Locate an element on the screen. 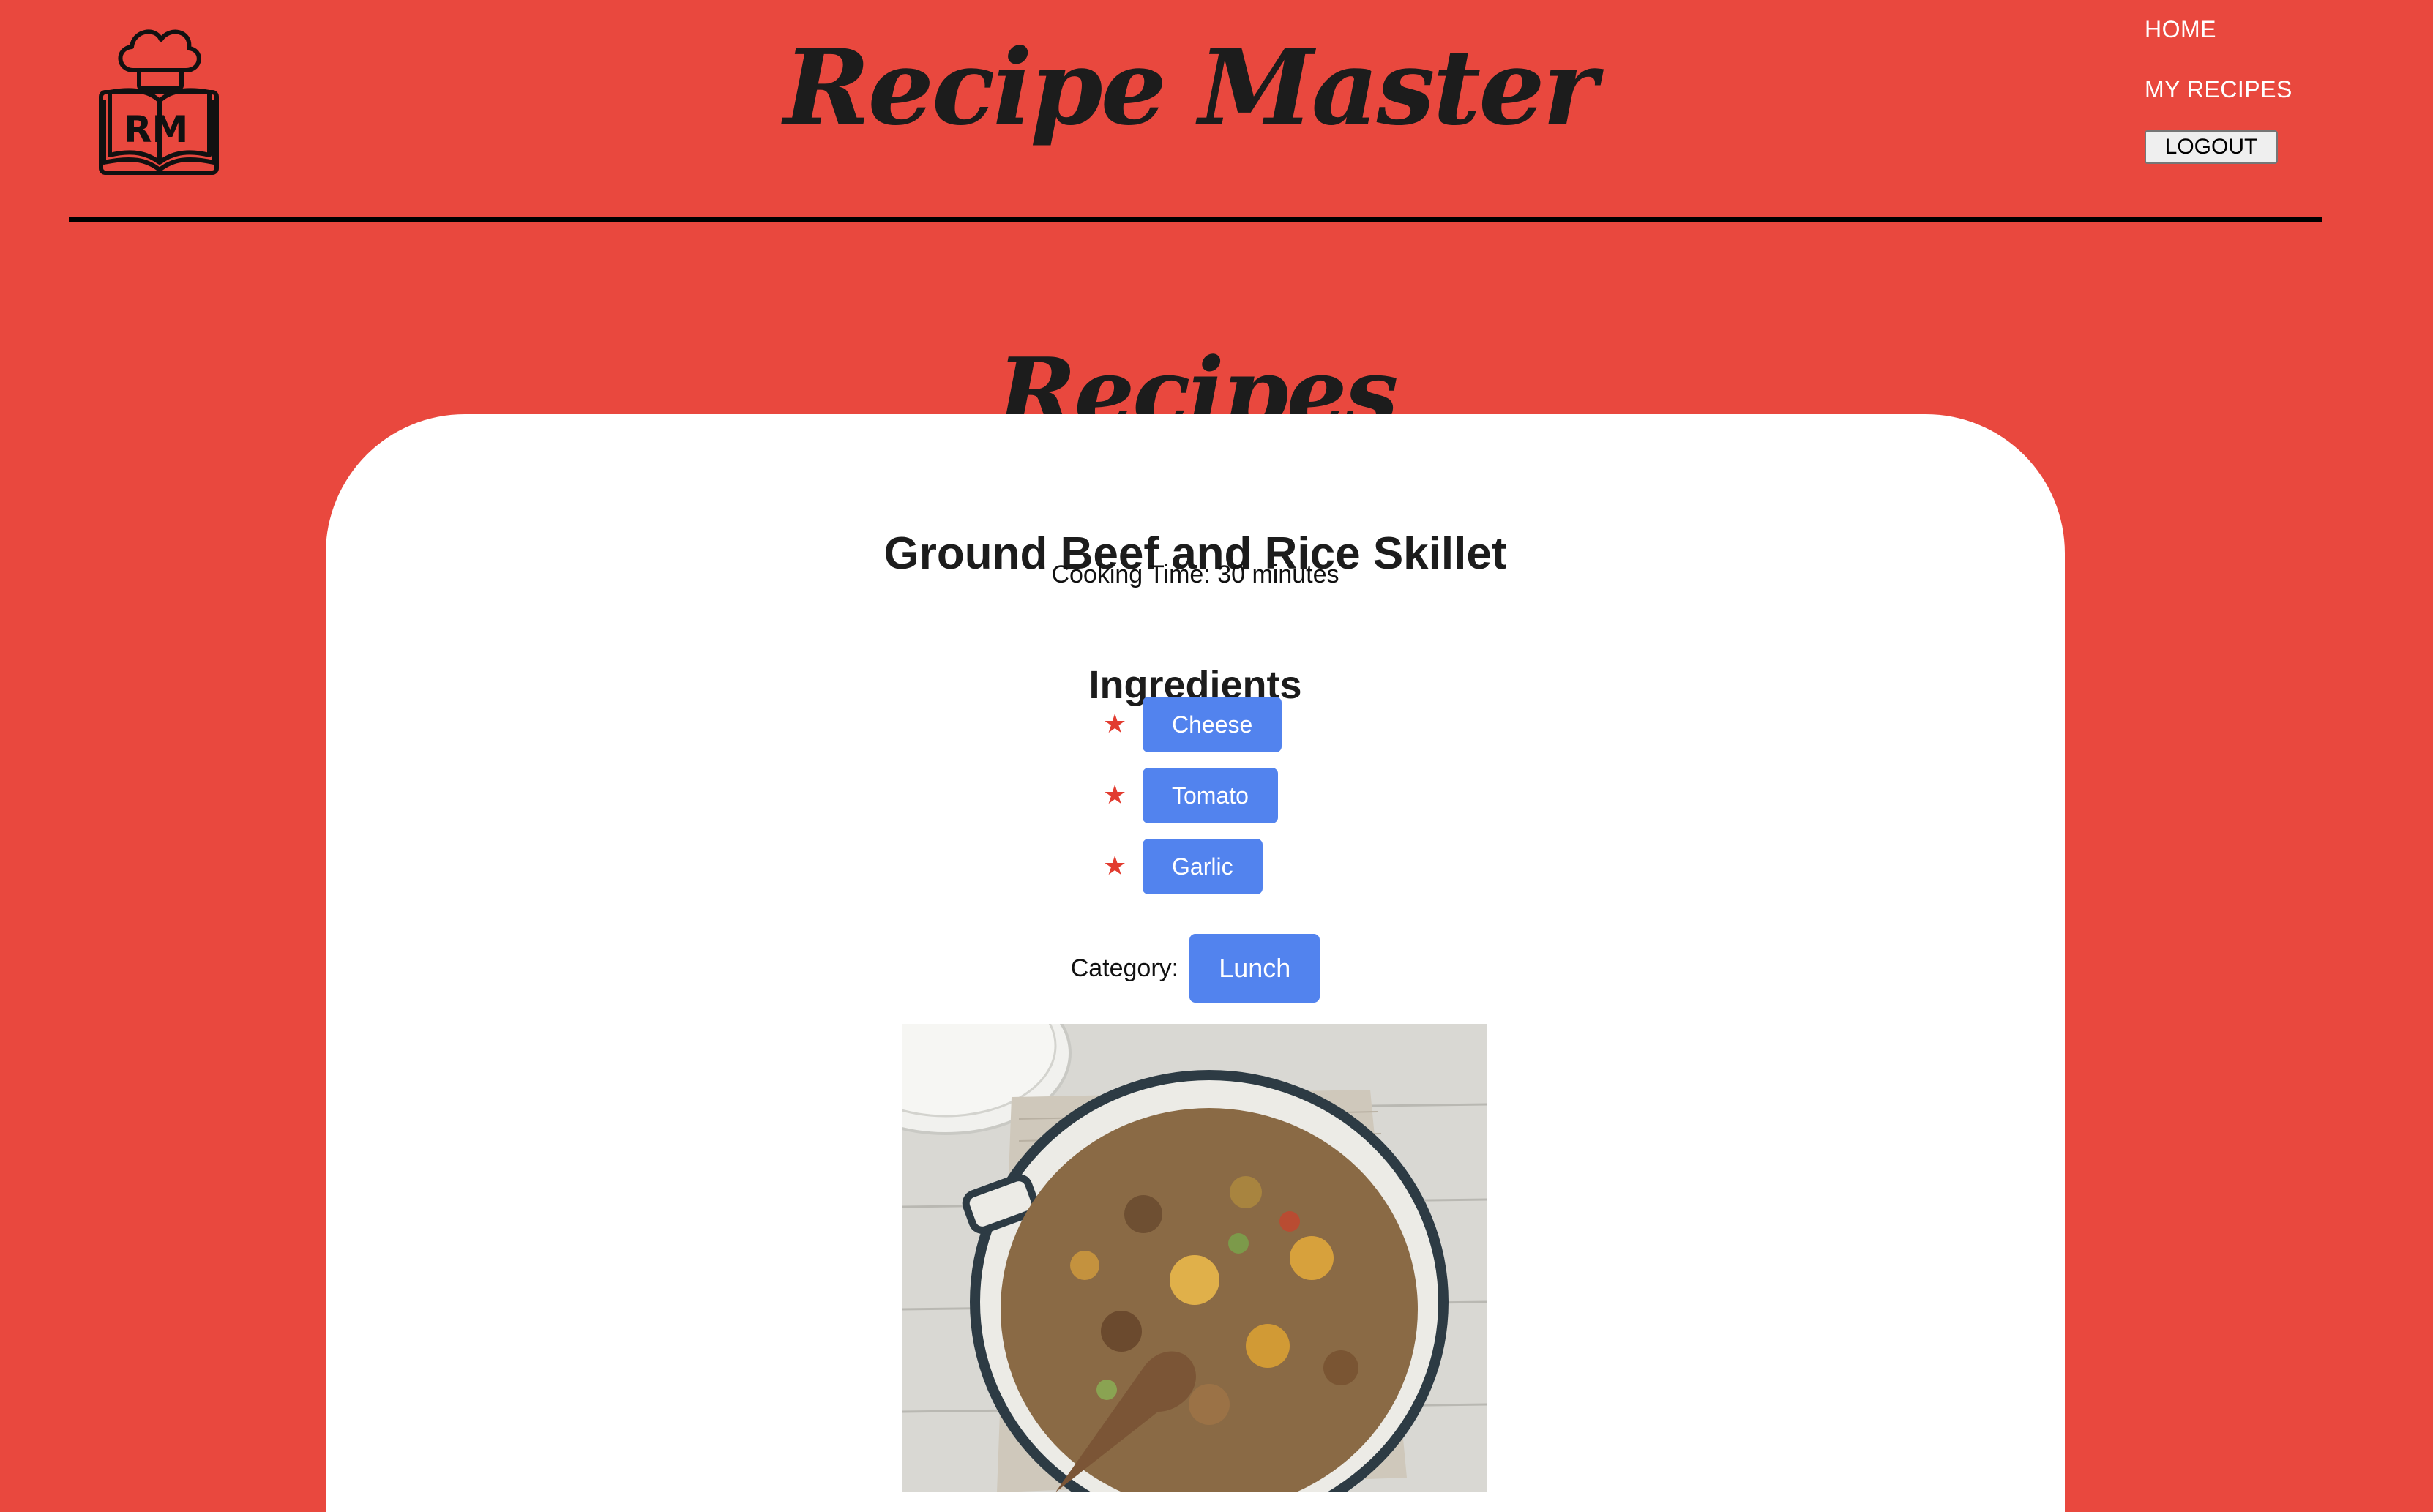 The image size is (2433, 1512). category-row: Category: Lunch is located at coordinates (1195, 969).